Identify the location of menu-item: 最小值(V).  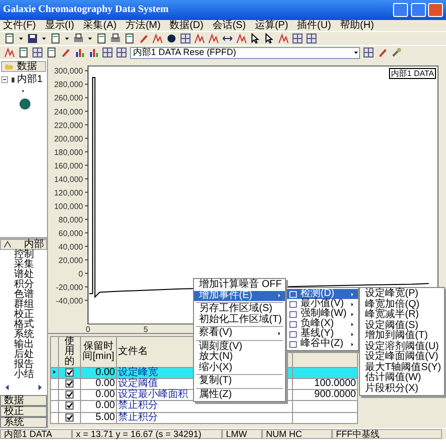
(322, 304).